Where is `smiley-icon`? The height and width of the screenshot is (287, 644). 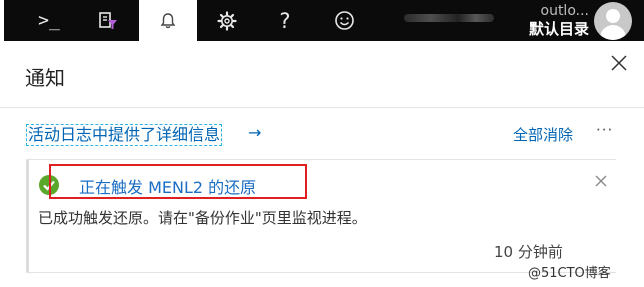 smiley-icon is located at coordinates (344, 20).